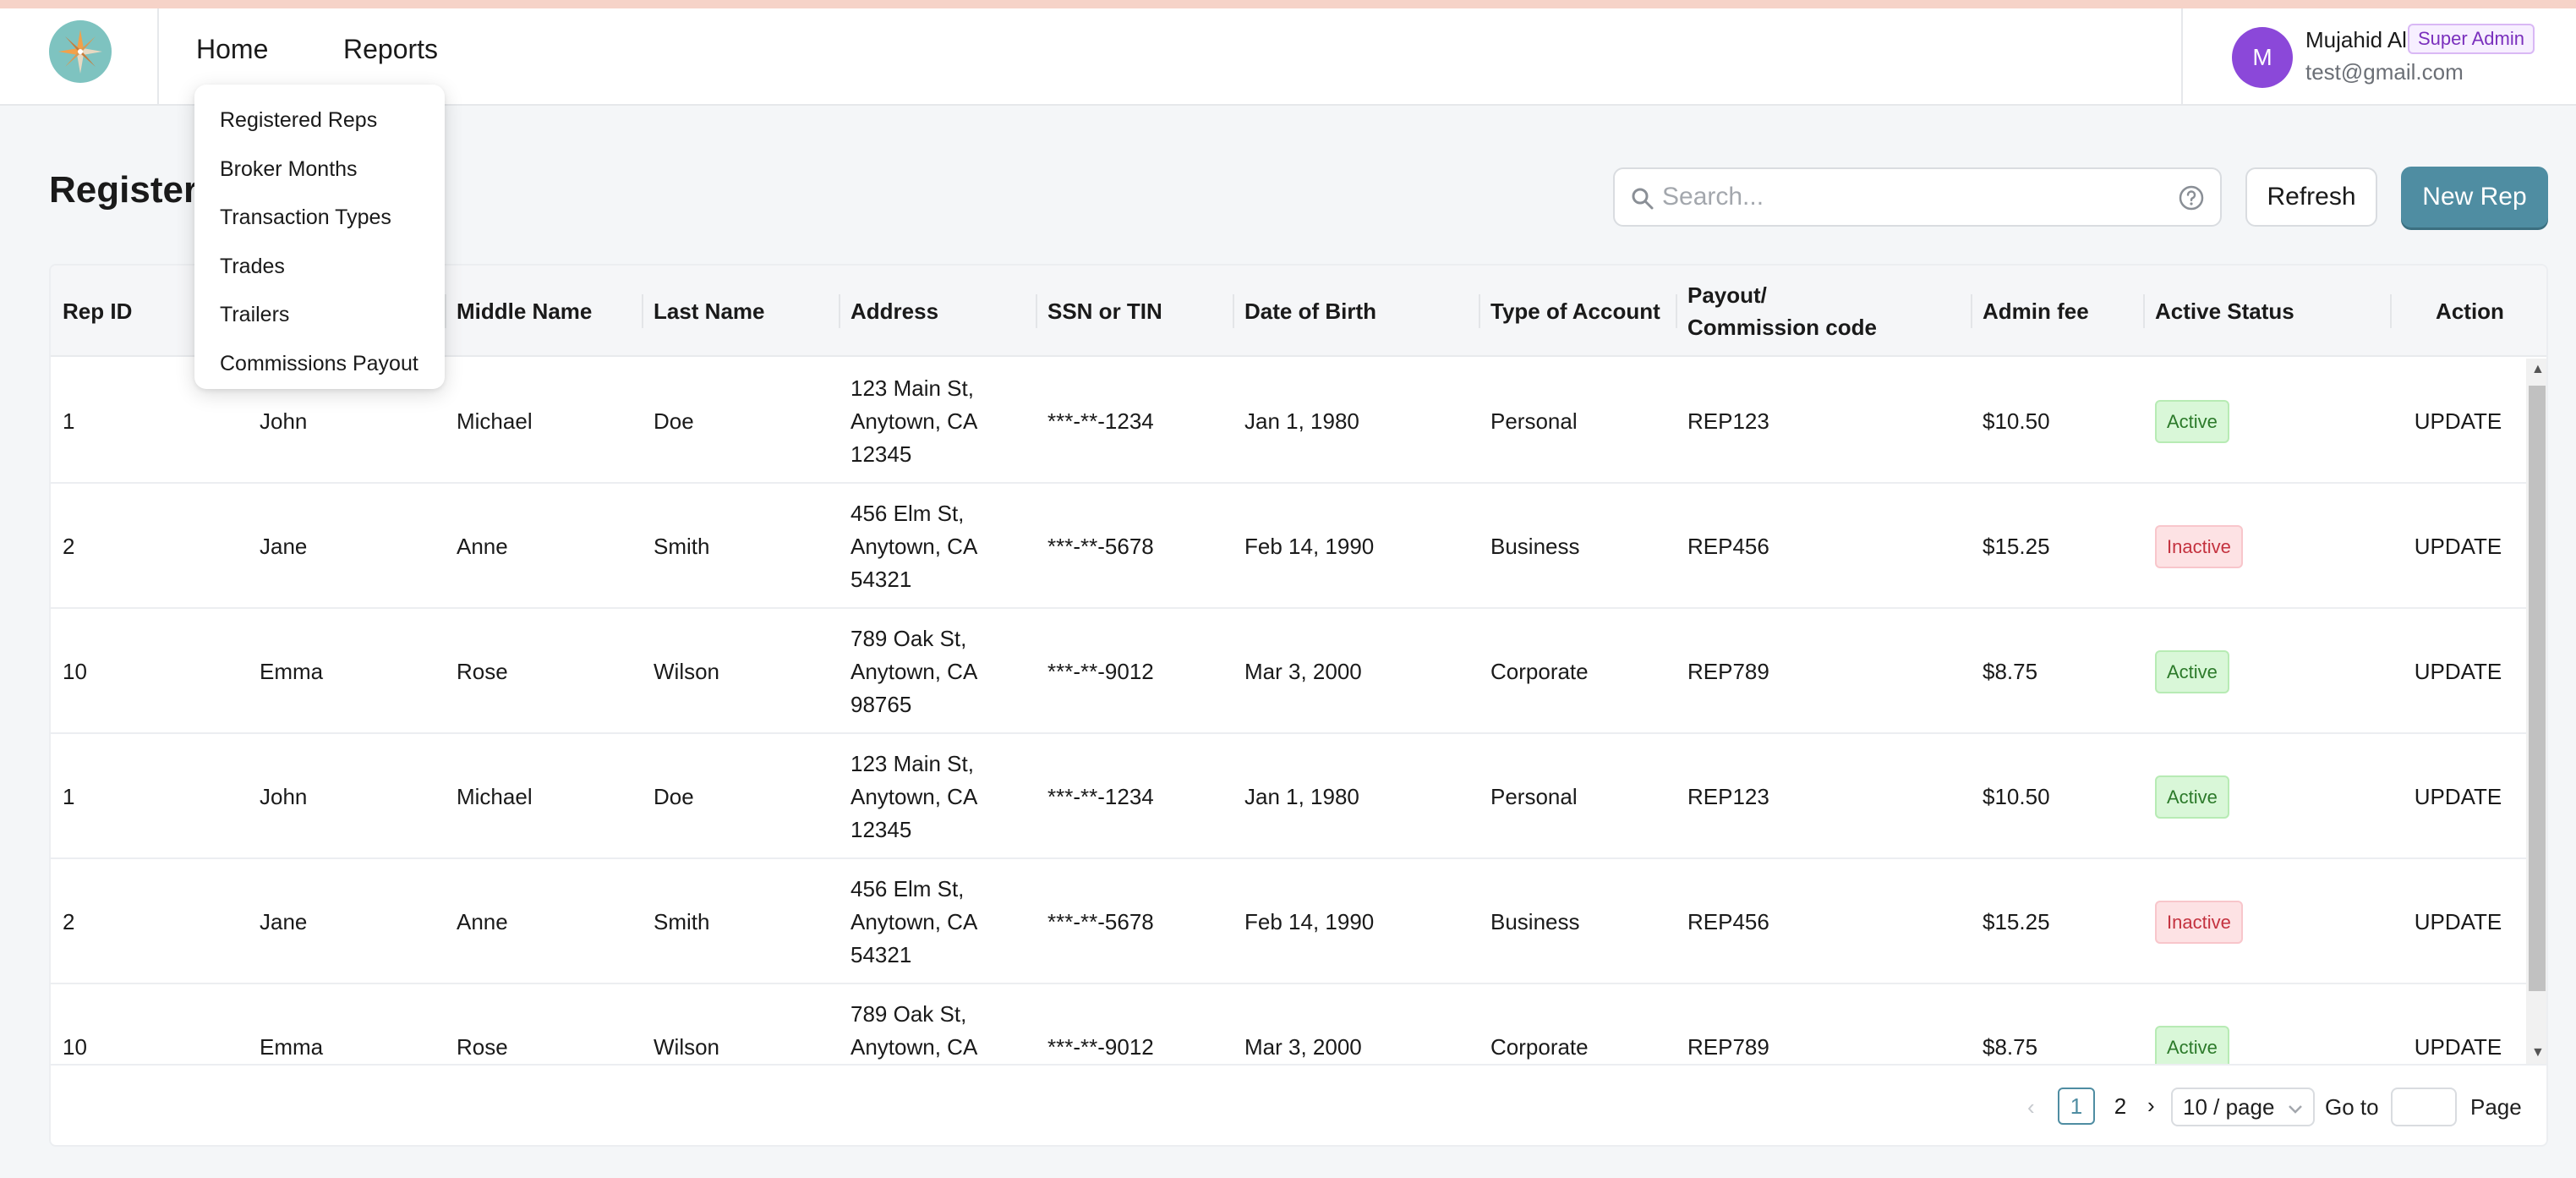 The height and width of the screenshot is (1178, 2576). Describe the element at coordinates (1728, 921) in the screenshot. I see `cell-payout-code: REP456` at that location.